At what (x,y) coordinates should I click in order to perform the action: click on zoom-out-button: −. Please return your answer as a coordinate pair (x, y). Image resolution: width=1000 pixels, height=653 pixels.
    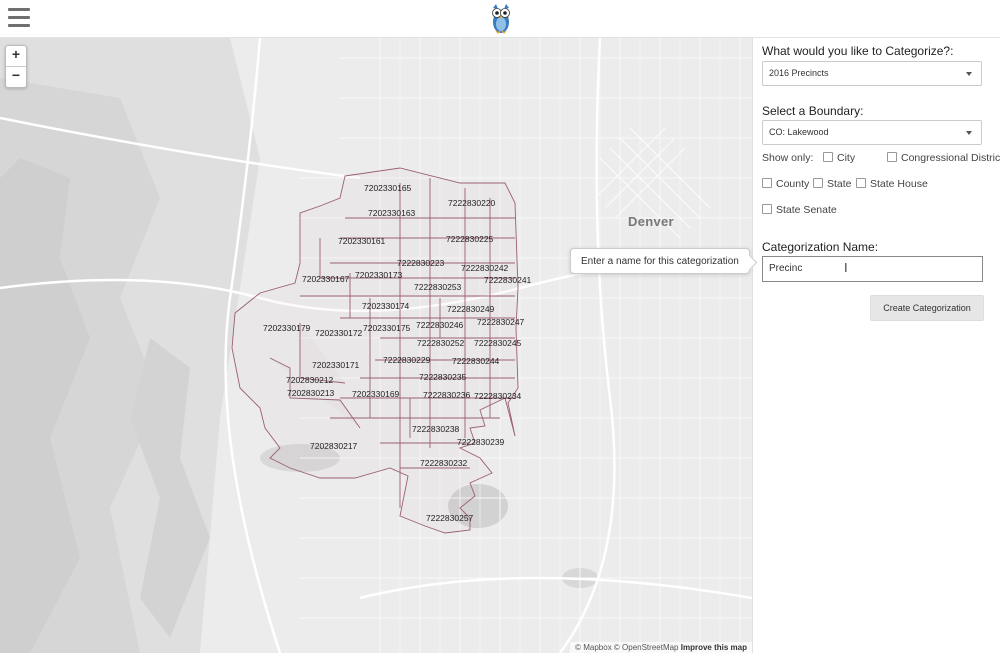
    Looking at the image, I should click on (16, 77).